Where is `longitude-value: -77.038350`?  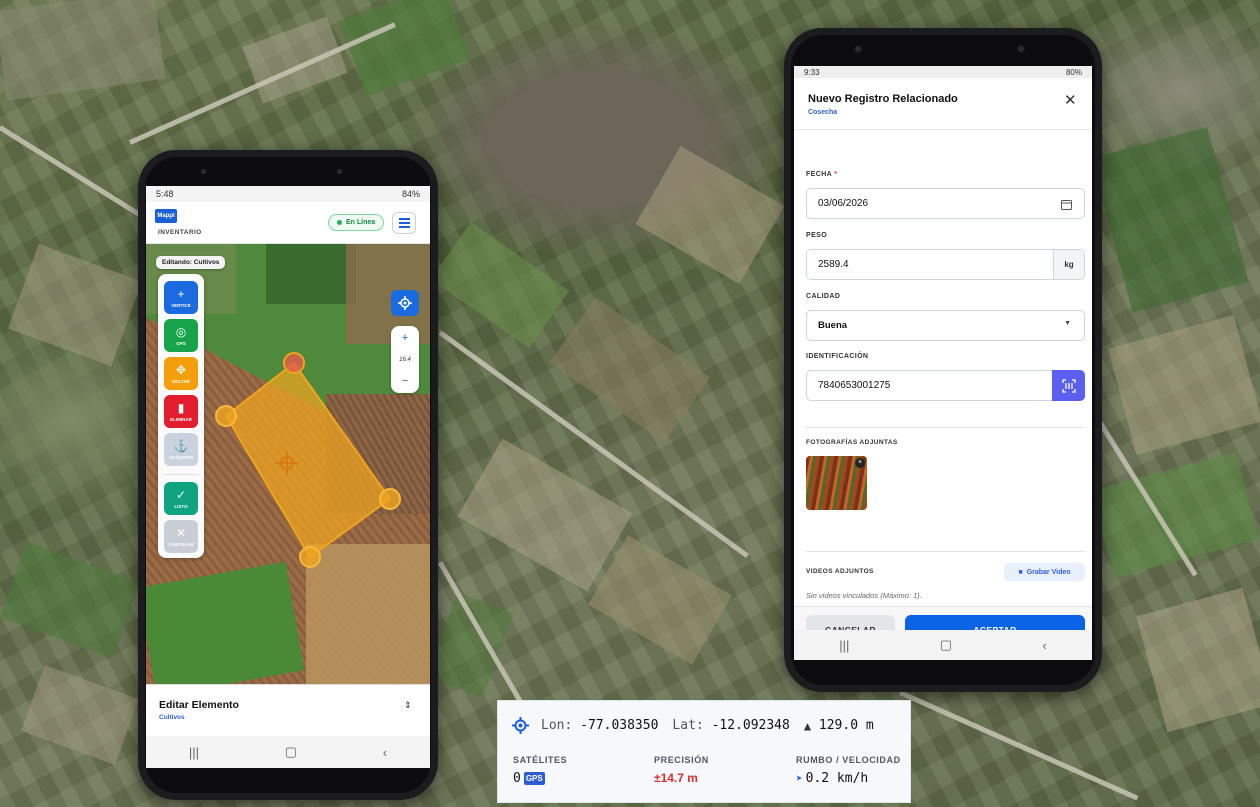 longitude-value: -77.038350 is located at coordinates (619, 725).